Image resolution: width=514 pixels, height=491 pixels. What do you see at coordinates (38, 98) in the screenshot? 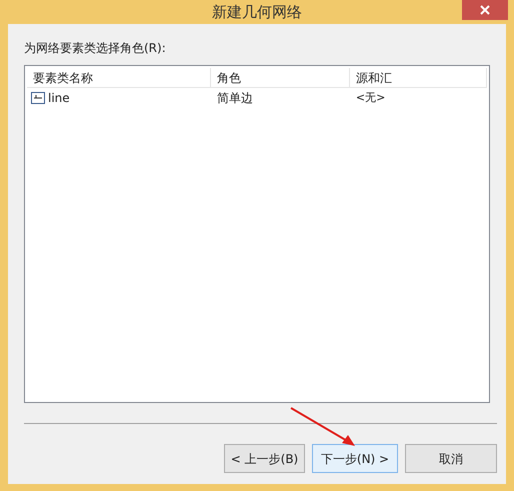
I see `line-layer-icon` at bounding box center [38, 98].